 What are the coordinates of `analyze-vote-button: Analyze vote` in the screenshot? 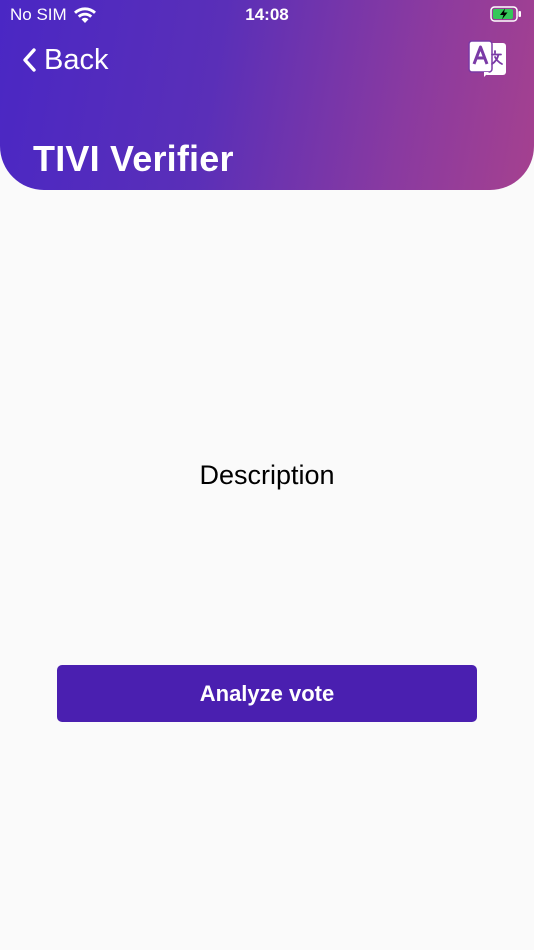 It's located at (267, 693).